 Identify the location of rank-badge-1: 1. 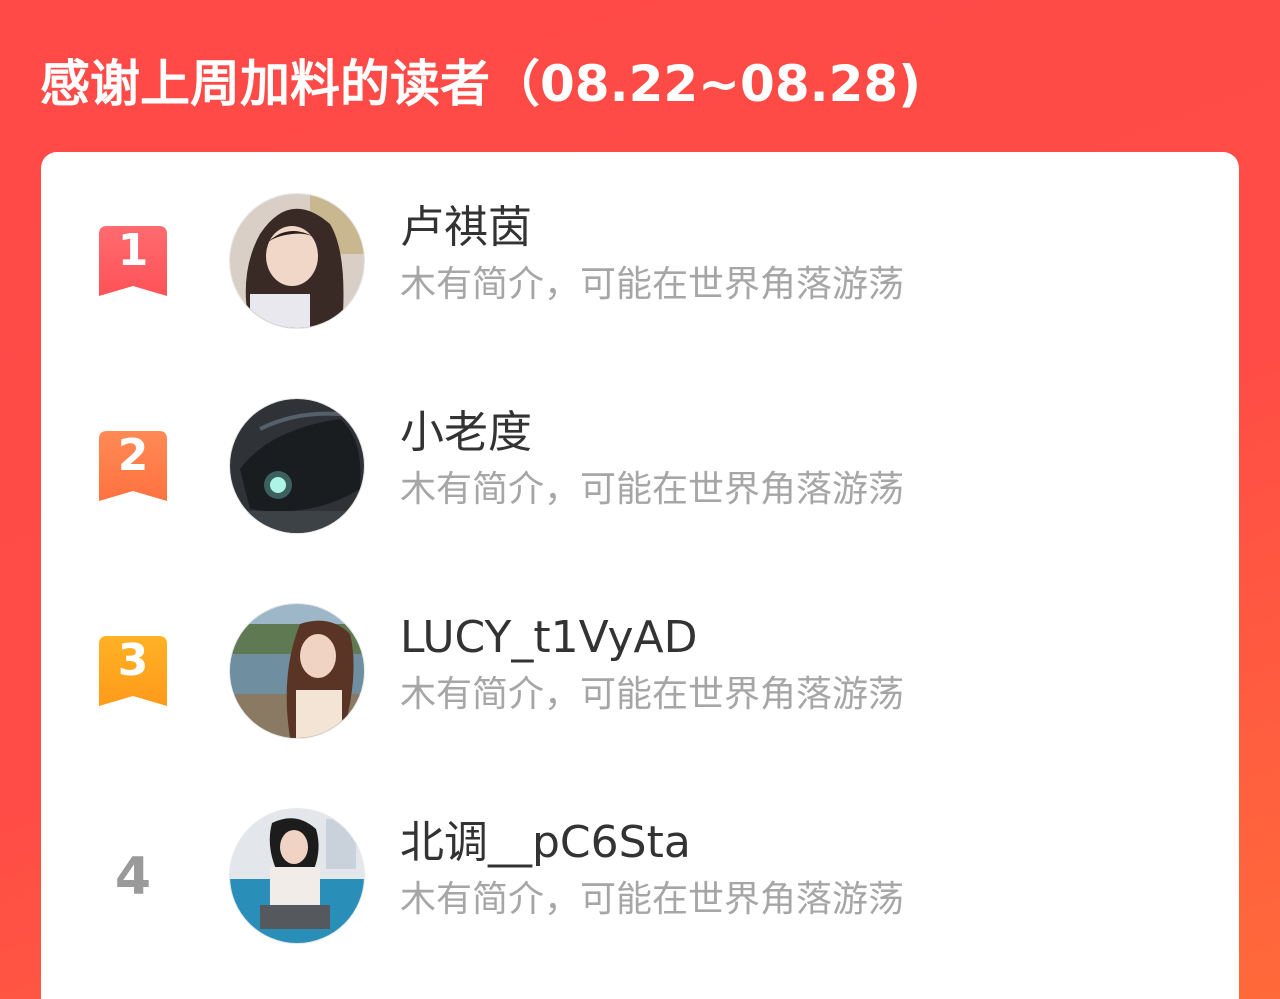
(133, 262).